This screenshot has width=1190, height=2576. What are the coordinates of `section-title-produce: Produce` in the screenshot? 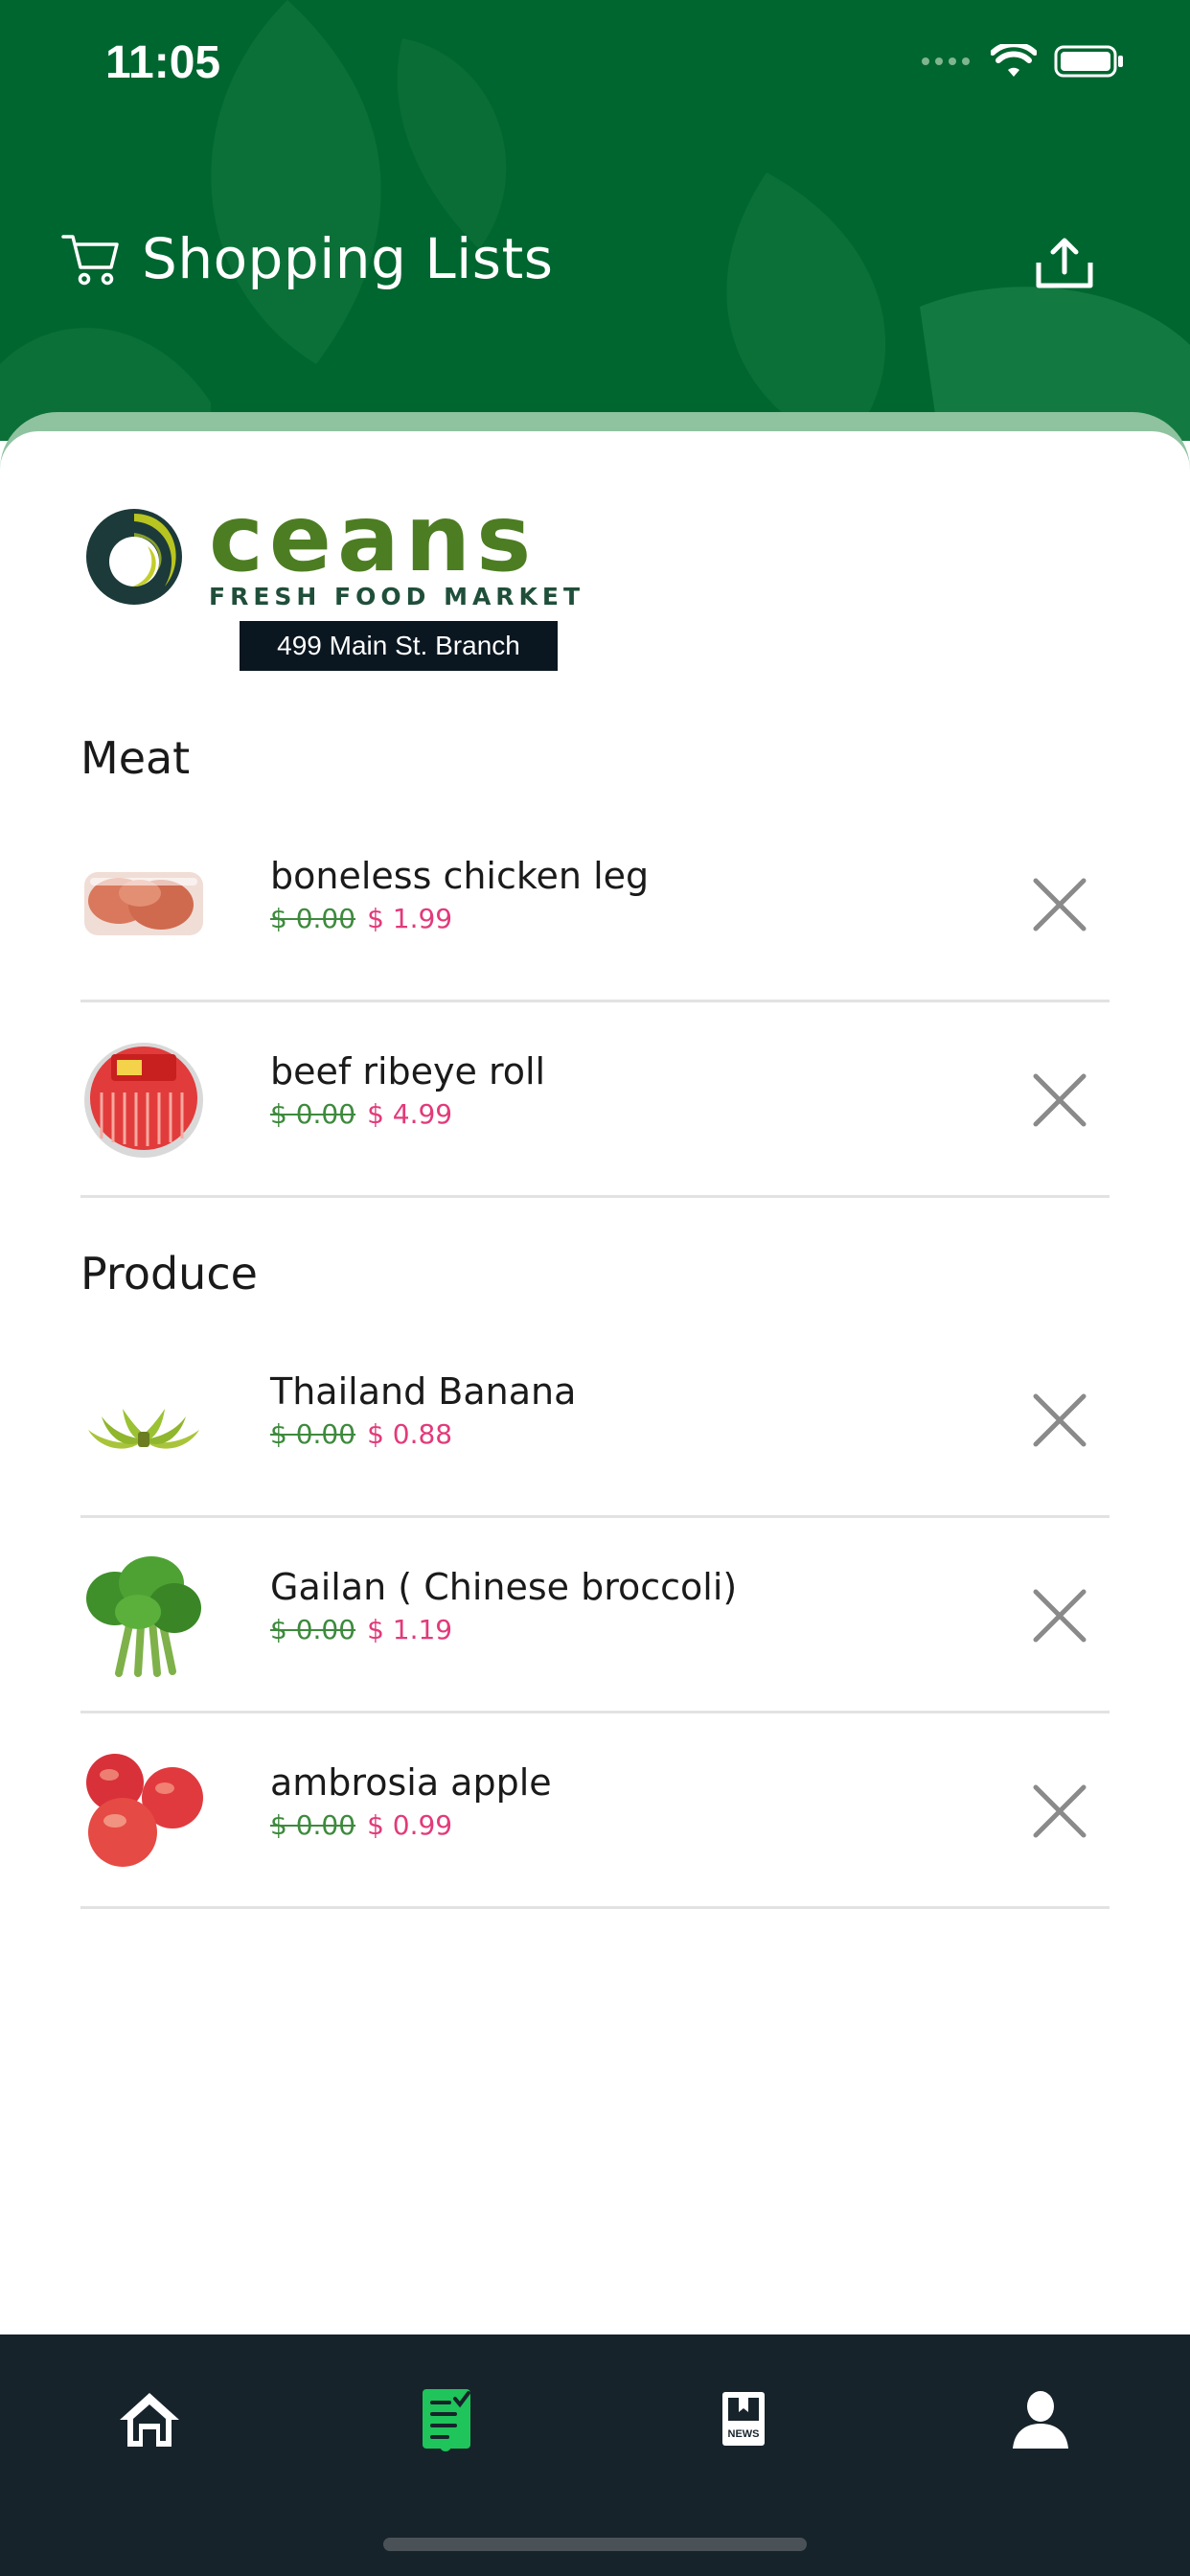 It's located at (169, 1274).